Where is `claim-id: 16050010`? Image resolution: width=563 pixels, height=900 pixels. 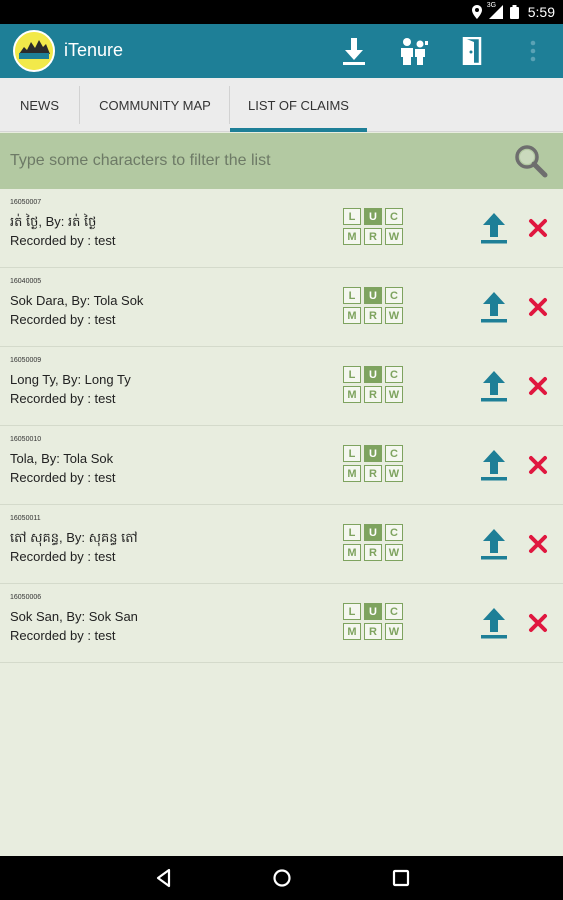
claim-id: 16050010 is located at coordinates (26, 439).